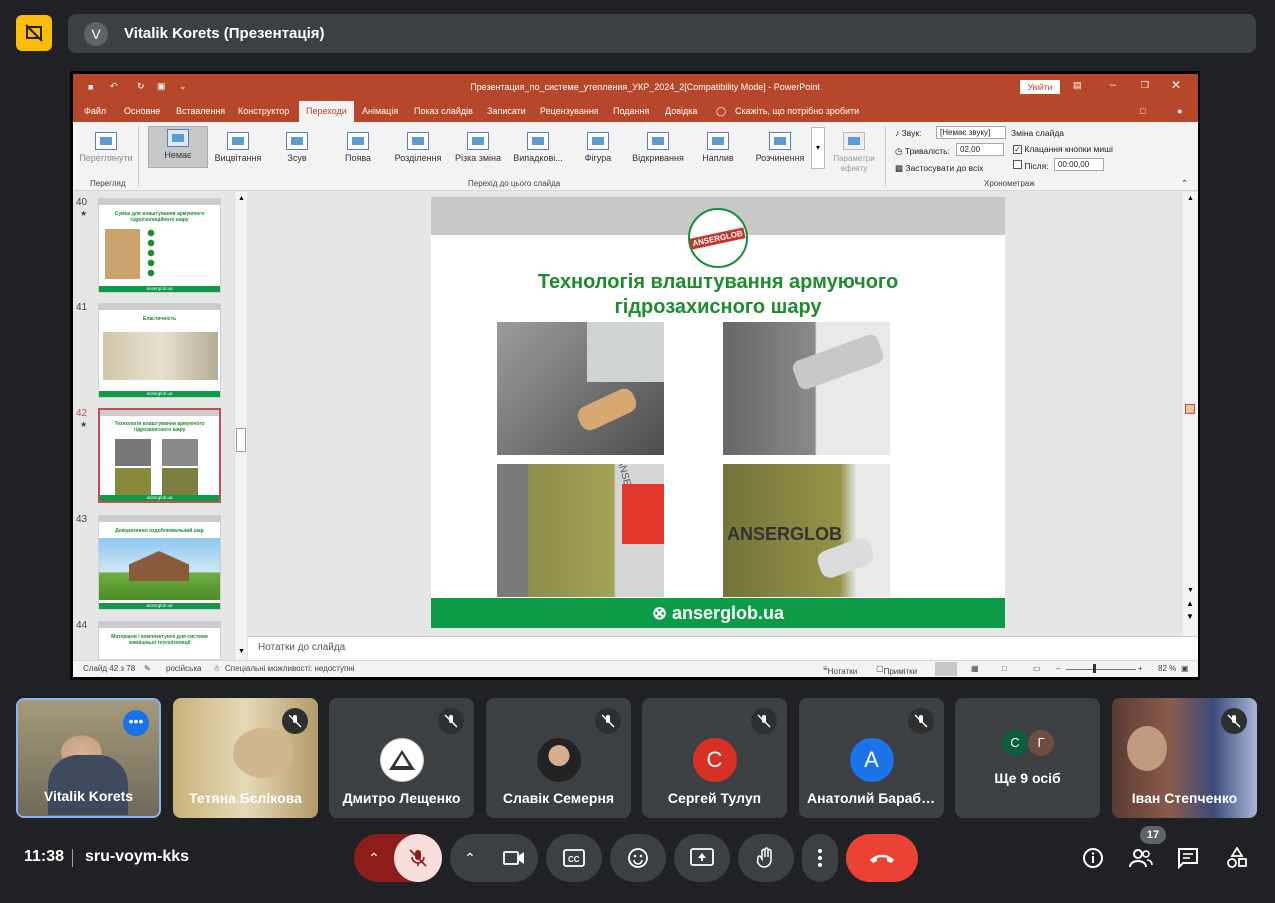  I want to click on spellcheck-icon: ✎, so click(147, 668).